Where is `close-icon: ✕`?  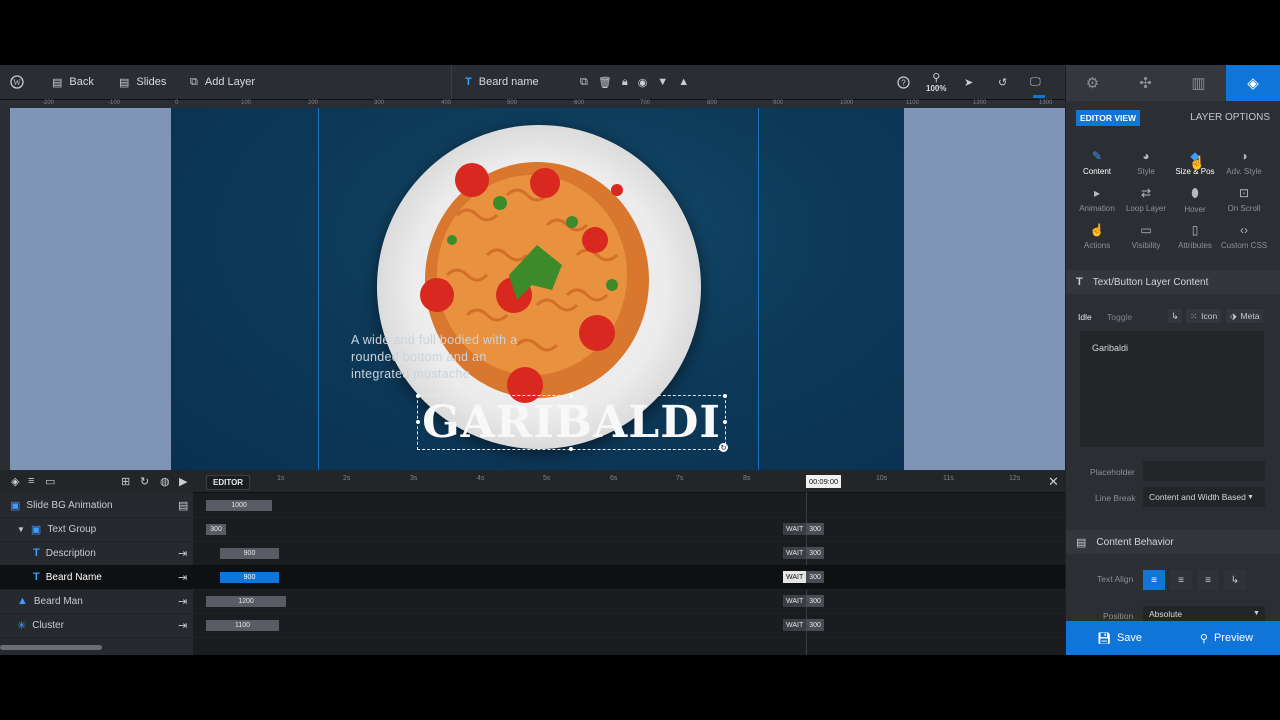 close-icon: ✕ is located at coordinates (1053, 482).